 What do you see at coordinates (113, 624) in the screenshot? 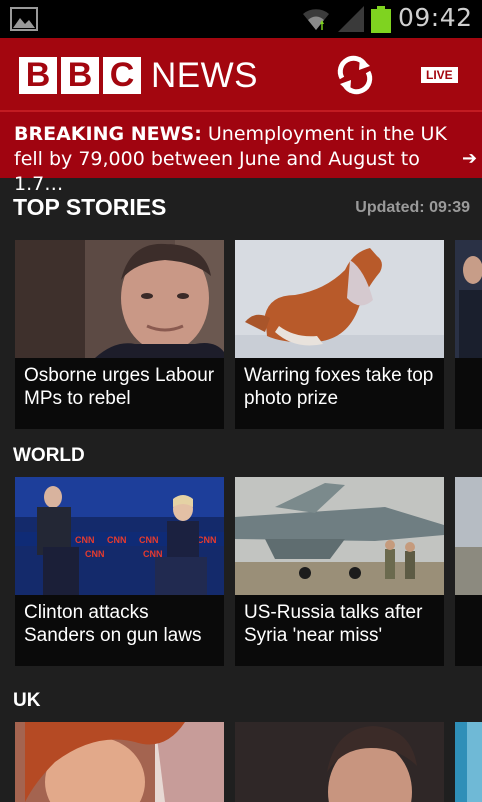
I see `story-headline: Clinton attacks Sanders on gun laws` at bounding box center [113, 624].